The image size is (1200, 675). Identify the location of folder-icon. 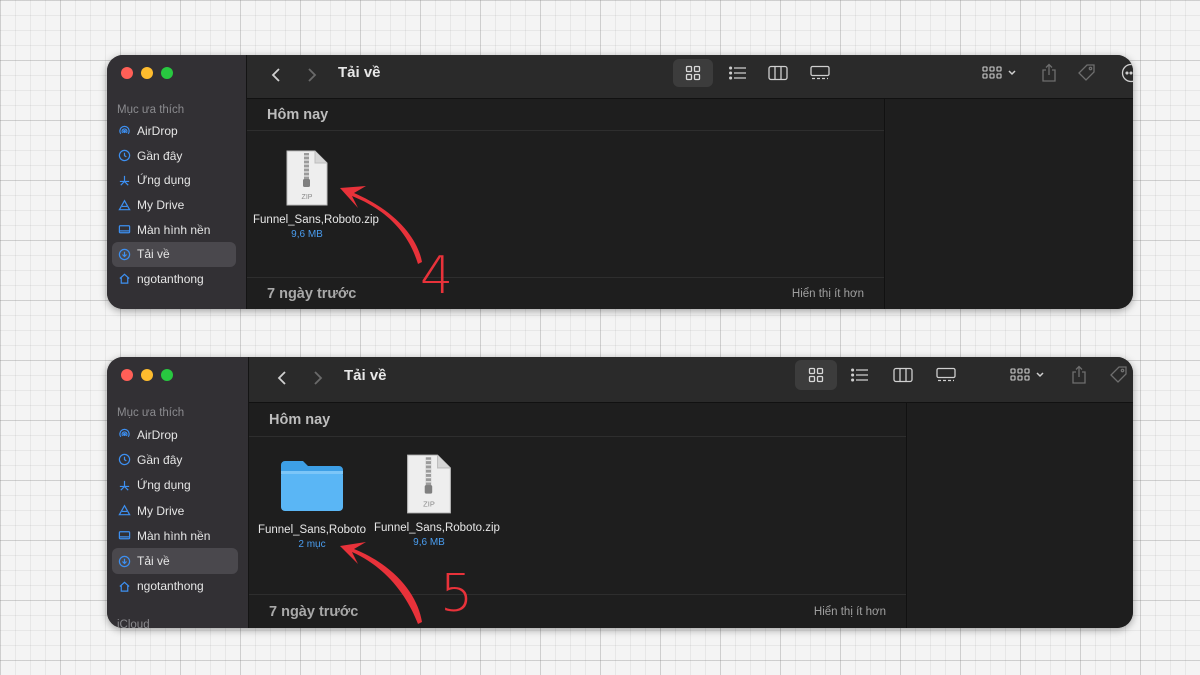
(312, 486).